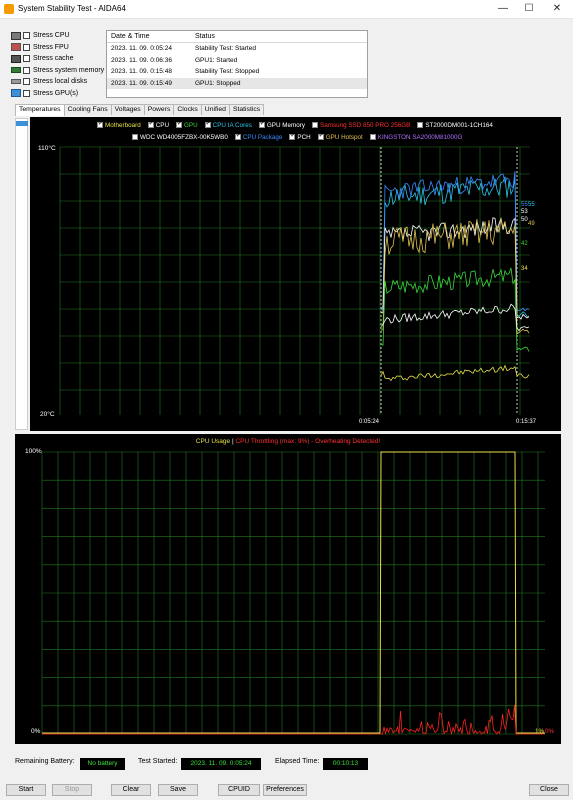  Describe the element at coordinates (286, 9) in the screenshot. I see `title-bar: System Stability Test - AIDA64 — ☐ ✕` at that location.